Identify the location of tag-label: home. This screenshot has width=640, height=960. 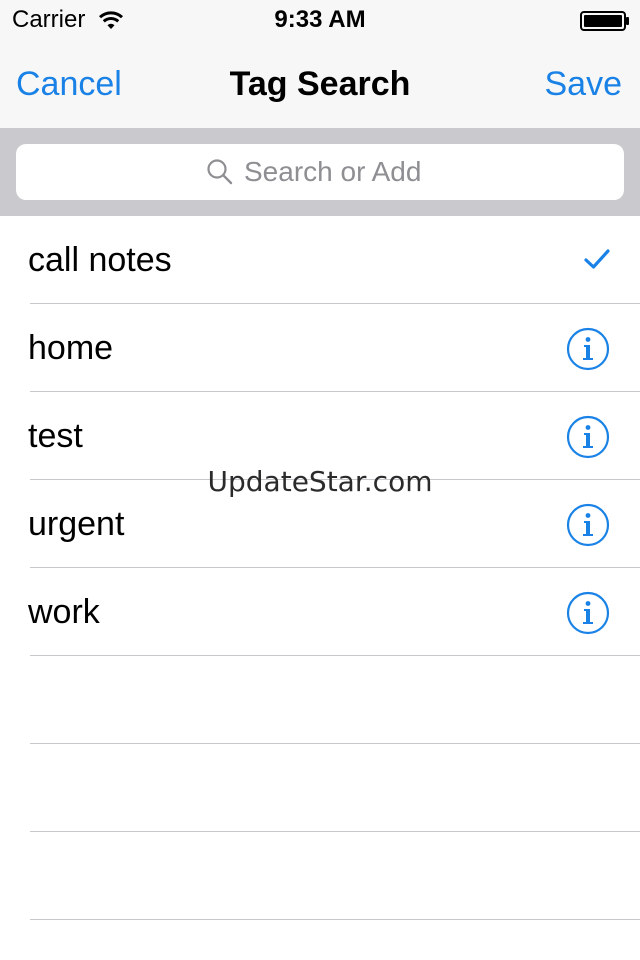
(71, 348).